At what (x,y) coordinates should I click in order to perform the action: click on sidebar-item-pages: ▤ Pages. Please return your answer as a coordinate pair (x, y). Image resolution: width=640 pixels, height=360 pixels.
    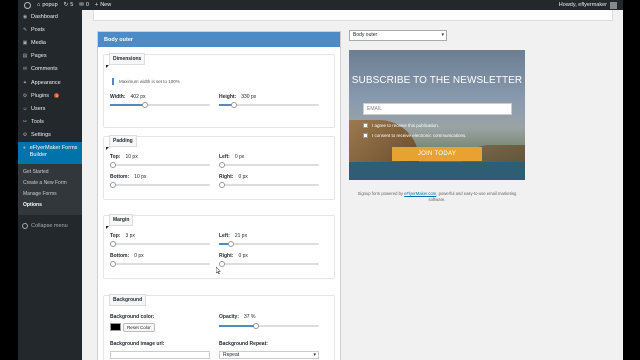
    Looking at the image, I should click on (50, 56).